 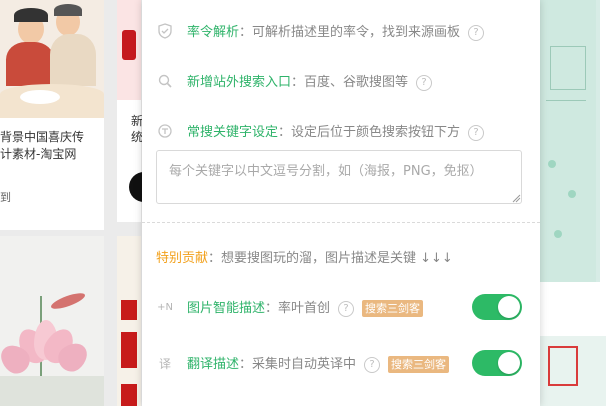 I want to click on background-card-left: 背景中国喜庆传 计素材-淘宝网 到, so click(x=52, y=115).